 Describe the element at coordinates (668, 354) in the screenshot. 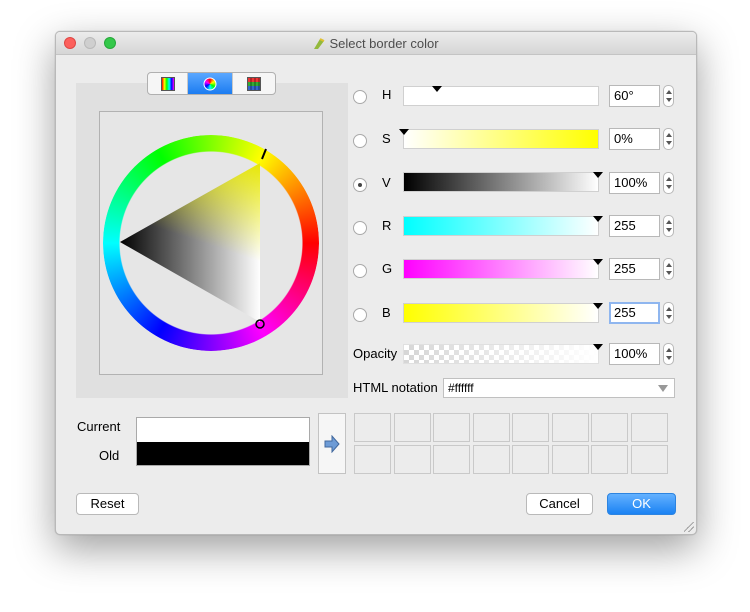

I see `opacity-stepper` at that location.